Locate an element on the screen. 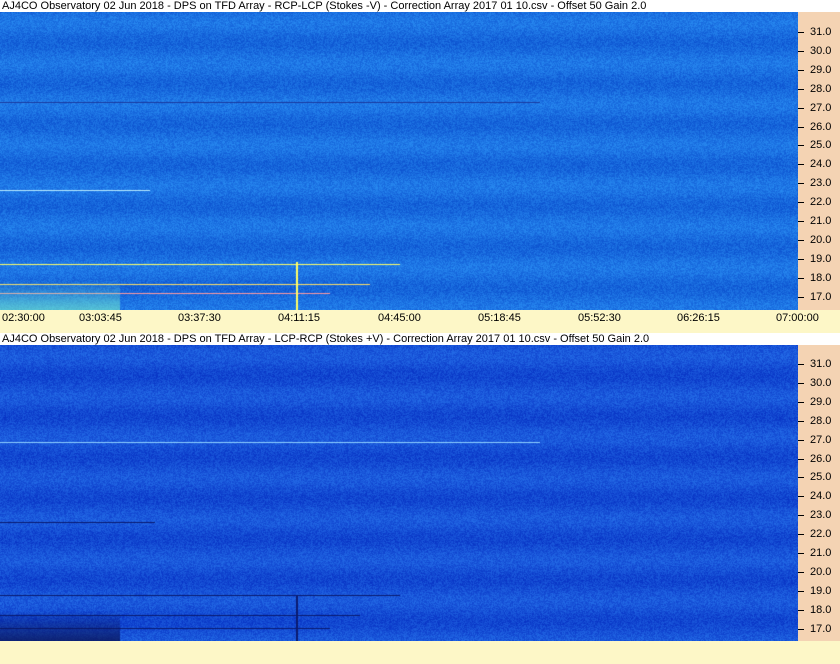 This screenshot has width=840, height=664. time-label: 05:52:30 is located at coordinates (599, 318).